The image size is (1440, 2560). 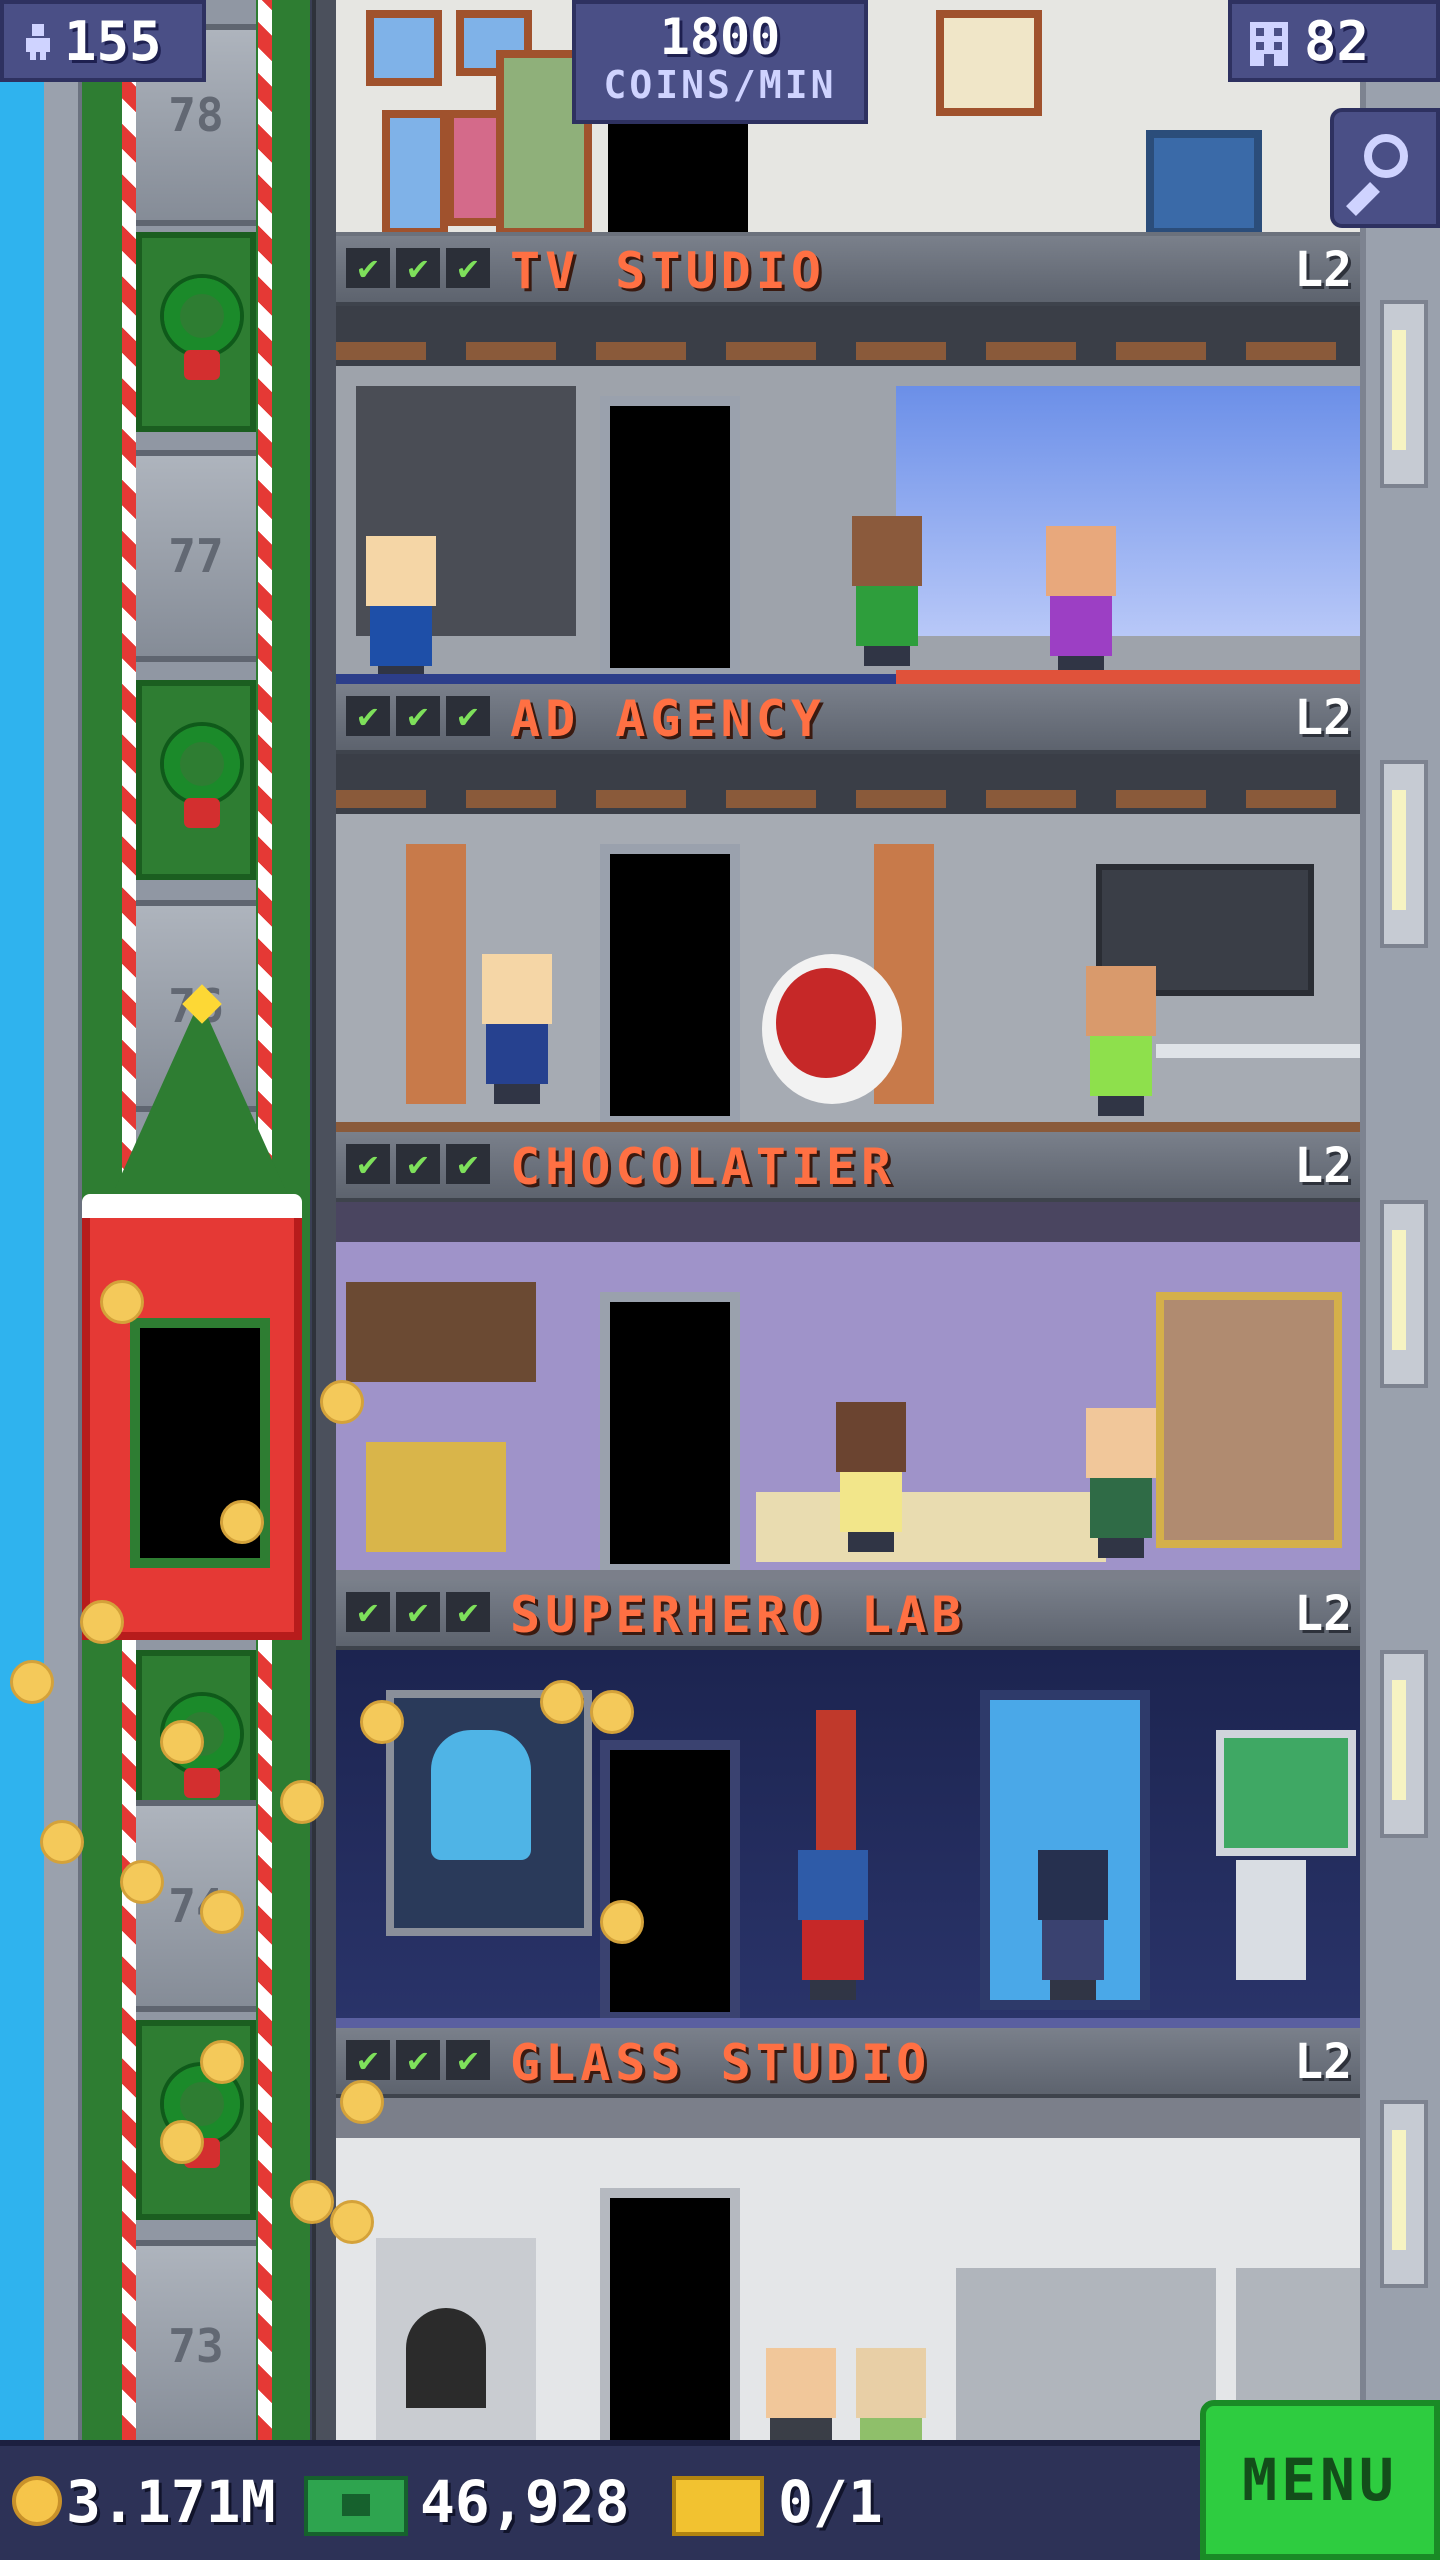 What do you see at coordinates (721, 2063) in the screenshot?
I see `floor-name: GLASS STUDIO` at bounding box center [721, 2063].